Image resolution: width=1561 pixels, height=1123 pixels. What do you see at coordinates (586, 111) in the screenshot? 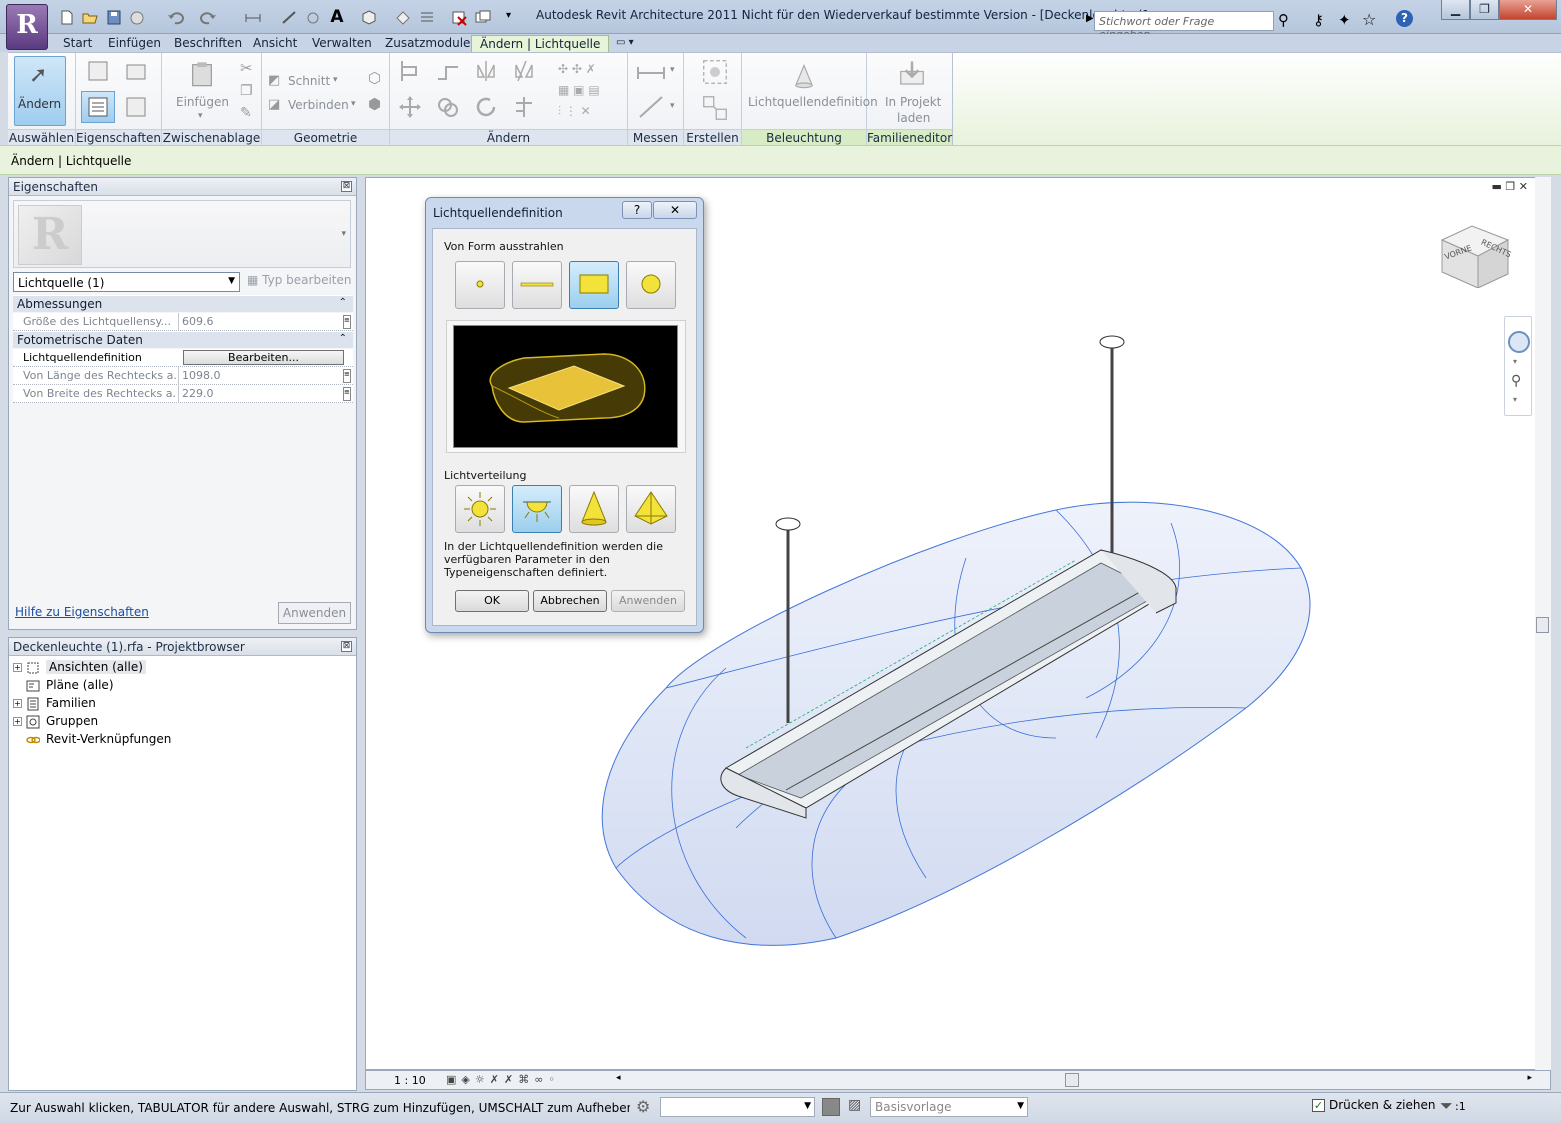
I see `delete-icon: ✕` at bounding box center [586, 111].